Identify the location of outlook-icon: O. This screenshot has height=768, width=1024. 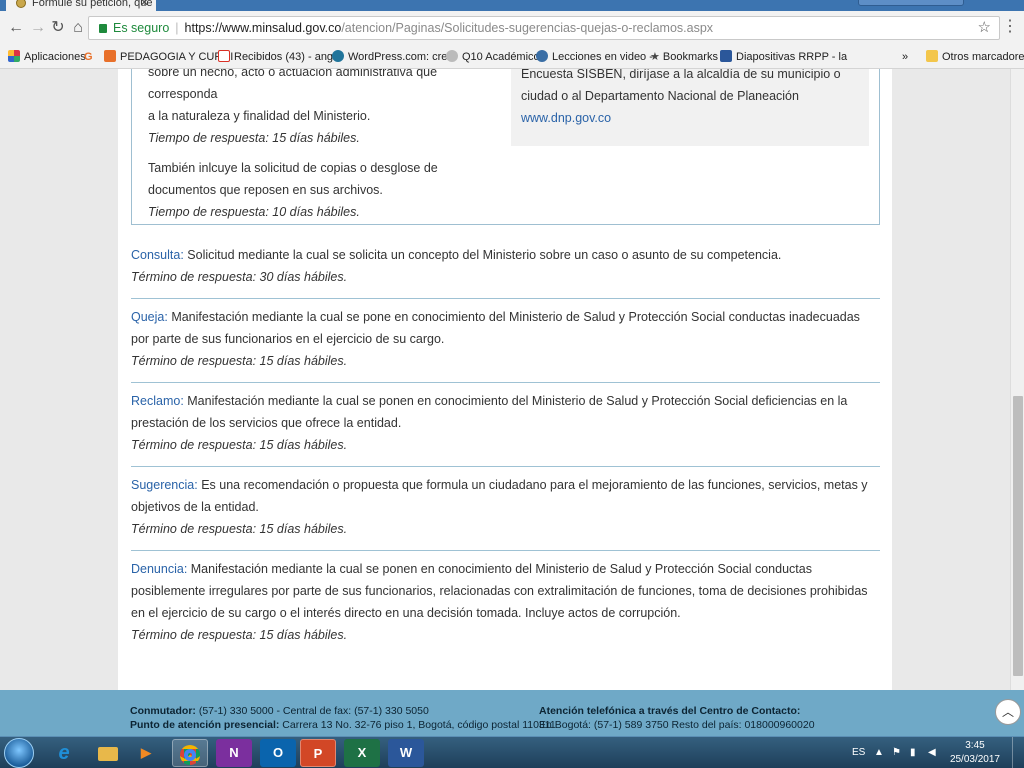
(278, 753).